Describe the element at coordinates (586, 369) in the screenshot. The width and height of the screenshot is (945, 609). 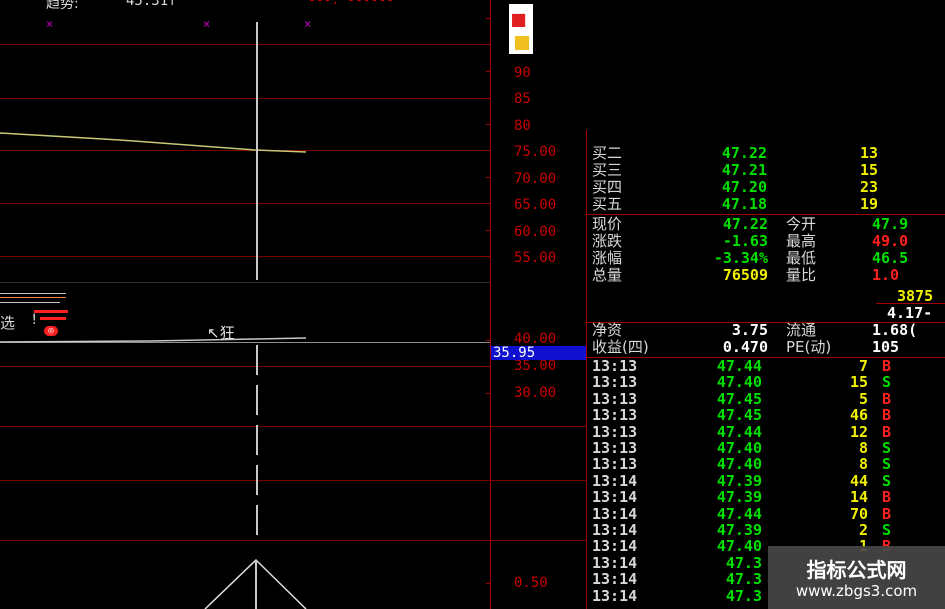
I see `panel-left-border` at that location.